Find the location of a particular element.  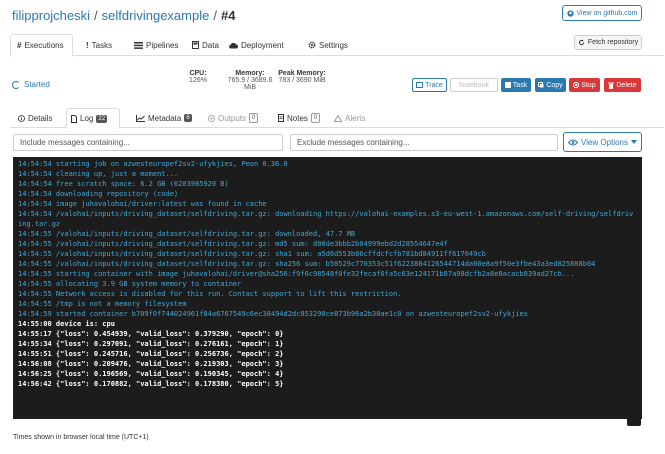

tab-log: Log 22 is located at coordinates (93, 118).